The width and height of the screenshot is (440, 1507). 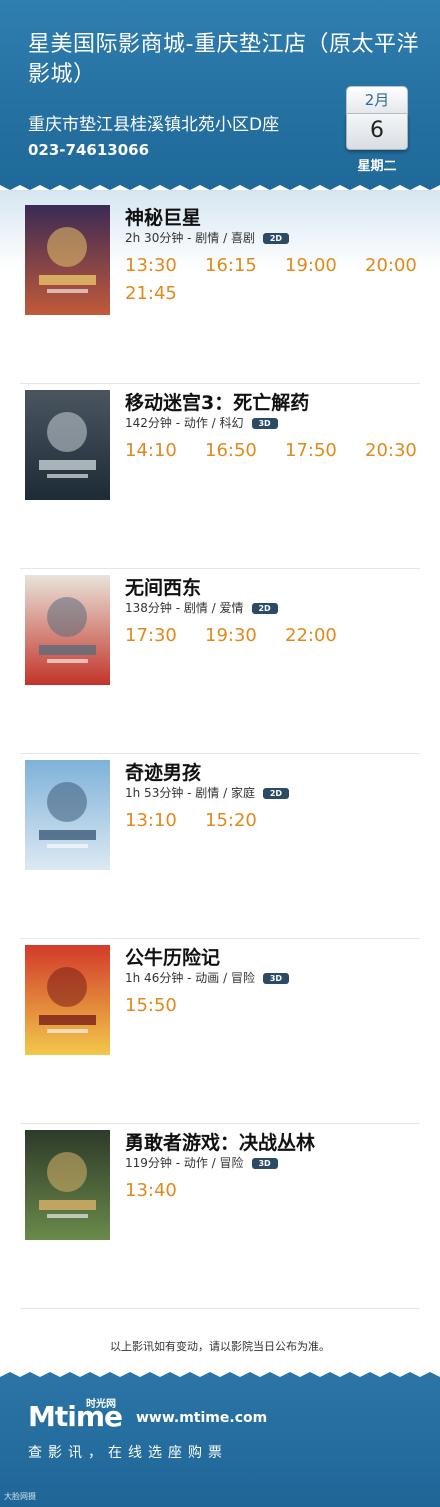 I want to click on movie-title: 无间西东, so click(x=163, y=586).